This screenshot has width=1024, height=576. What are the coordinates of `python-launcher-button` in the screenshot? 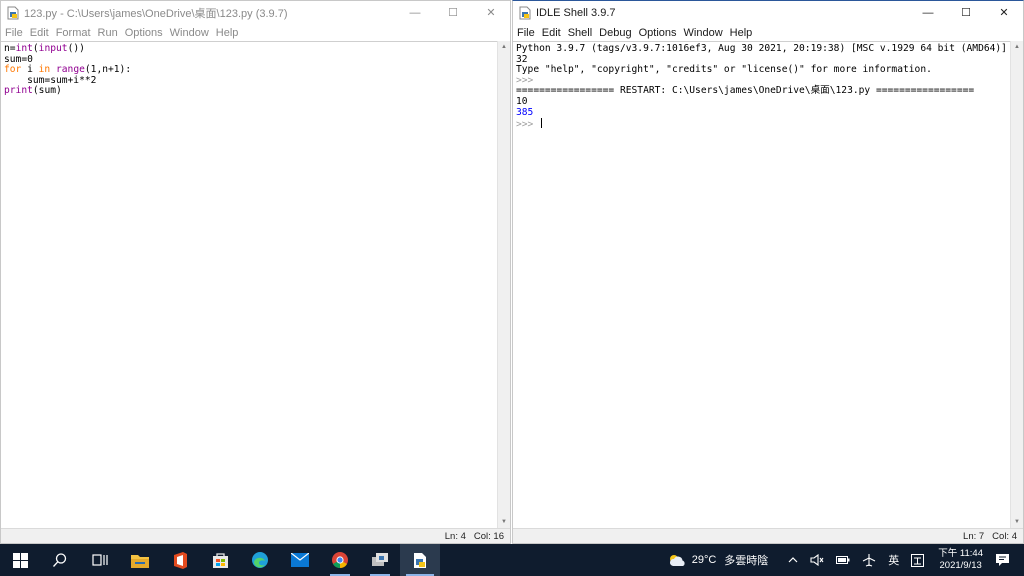 It's located at (380, 560).